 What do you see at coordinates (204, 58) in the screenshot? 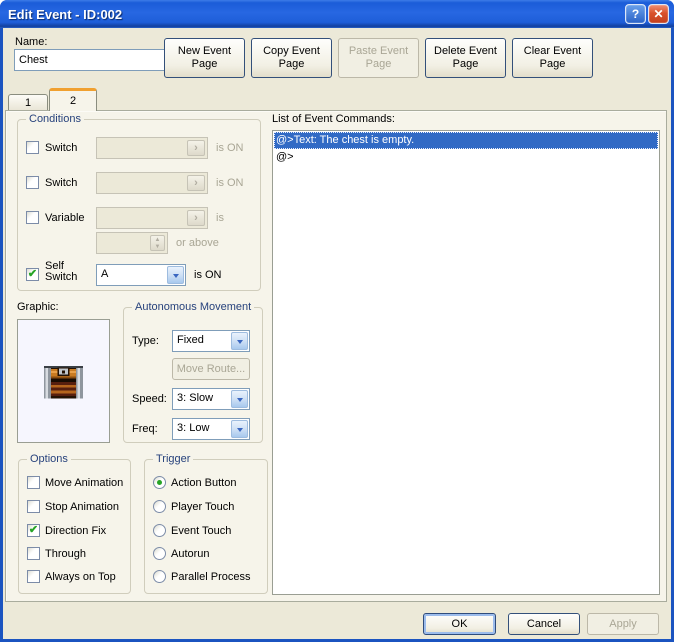
I see `new-event-page-button: New Event Page` at bounding box center [204, 58].